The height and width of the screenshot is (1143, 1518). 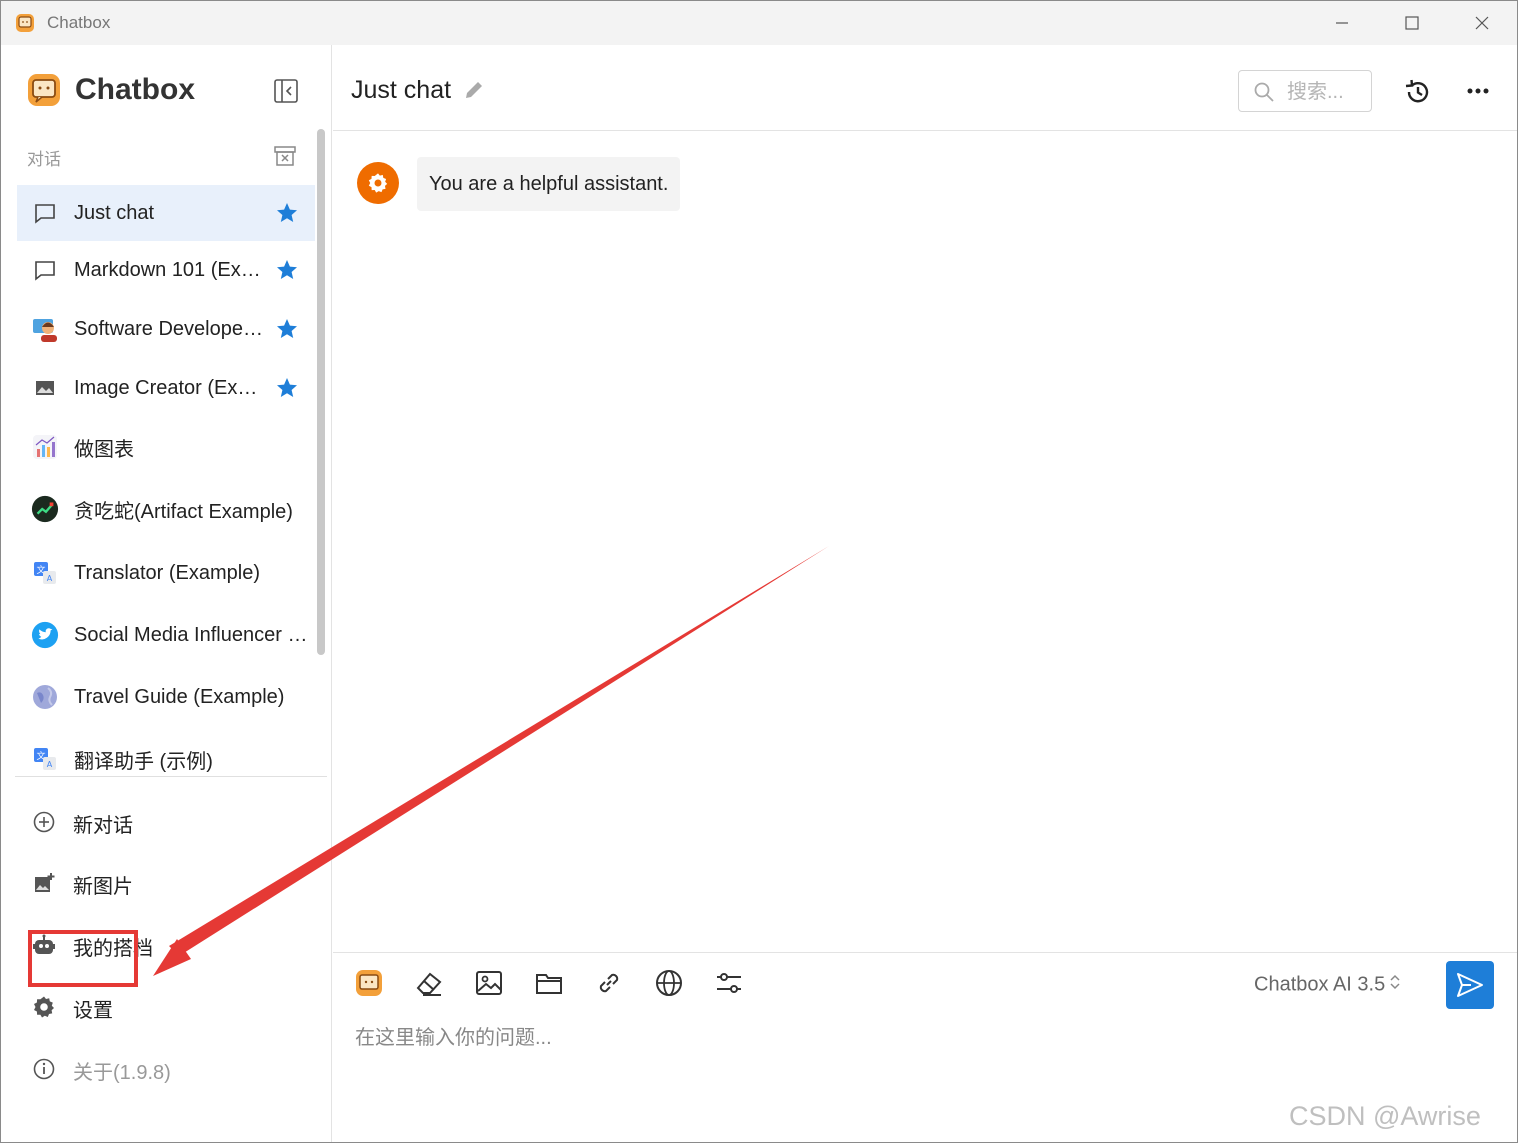 I want to click on app-logo-icon, so click(x=25, y=23).